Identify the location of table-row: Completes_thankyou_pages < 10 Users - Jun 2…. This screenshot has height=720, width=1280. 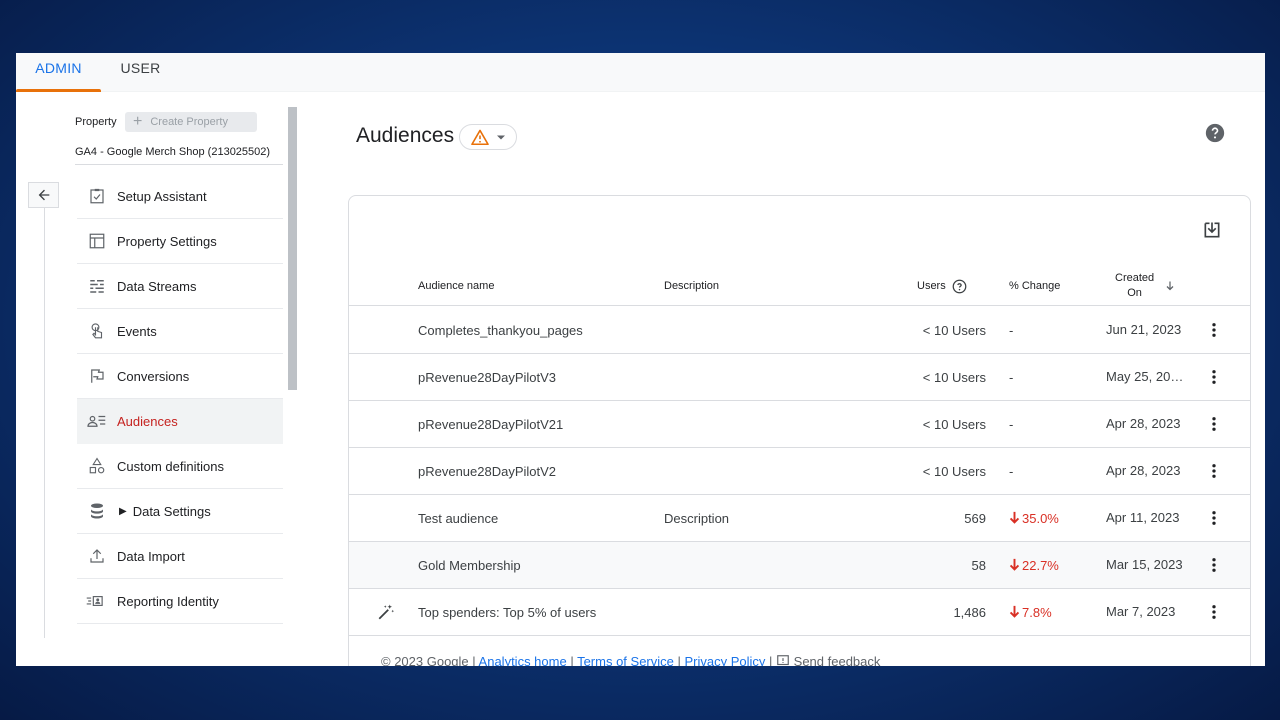
(799, 330).